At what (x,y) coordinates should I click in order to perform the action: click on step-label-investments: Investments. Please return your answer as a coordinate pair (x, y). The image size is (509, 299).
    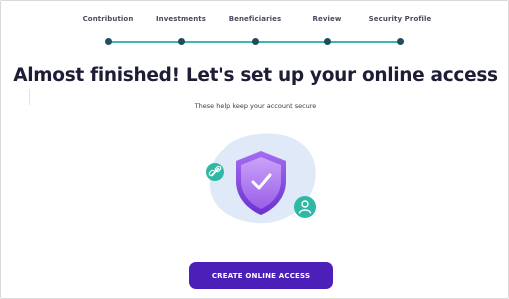
    Looking at the image, I should click on (181, 19).